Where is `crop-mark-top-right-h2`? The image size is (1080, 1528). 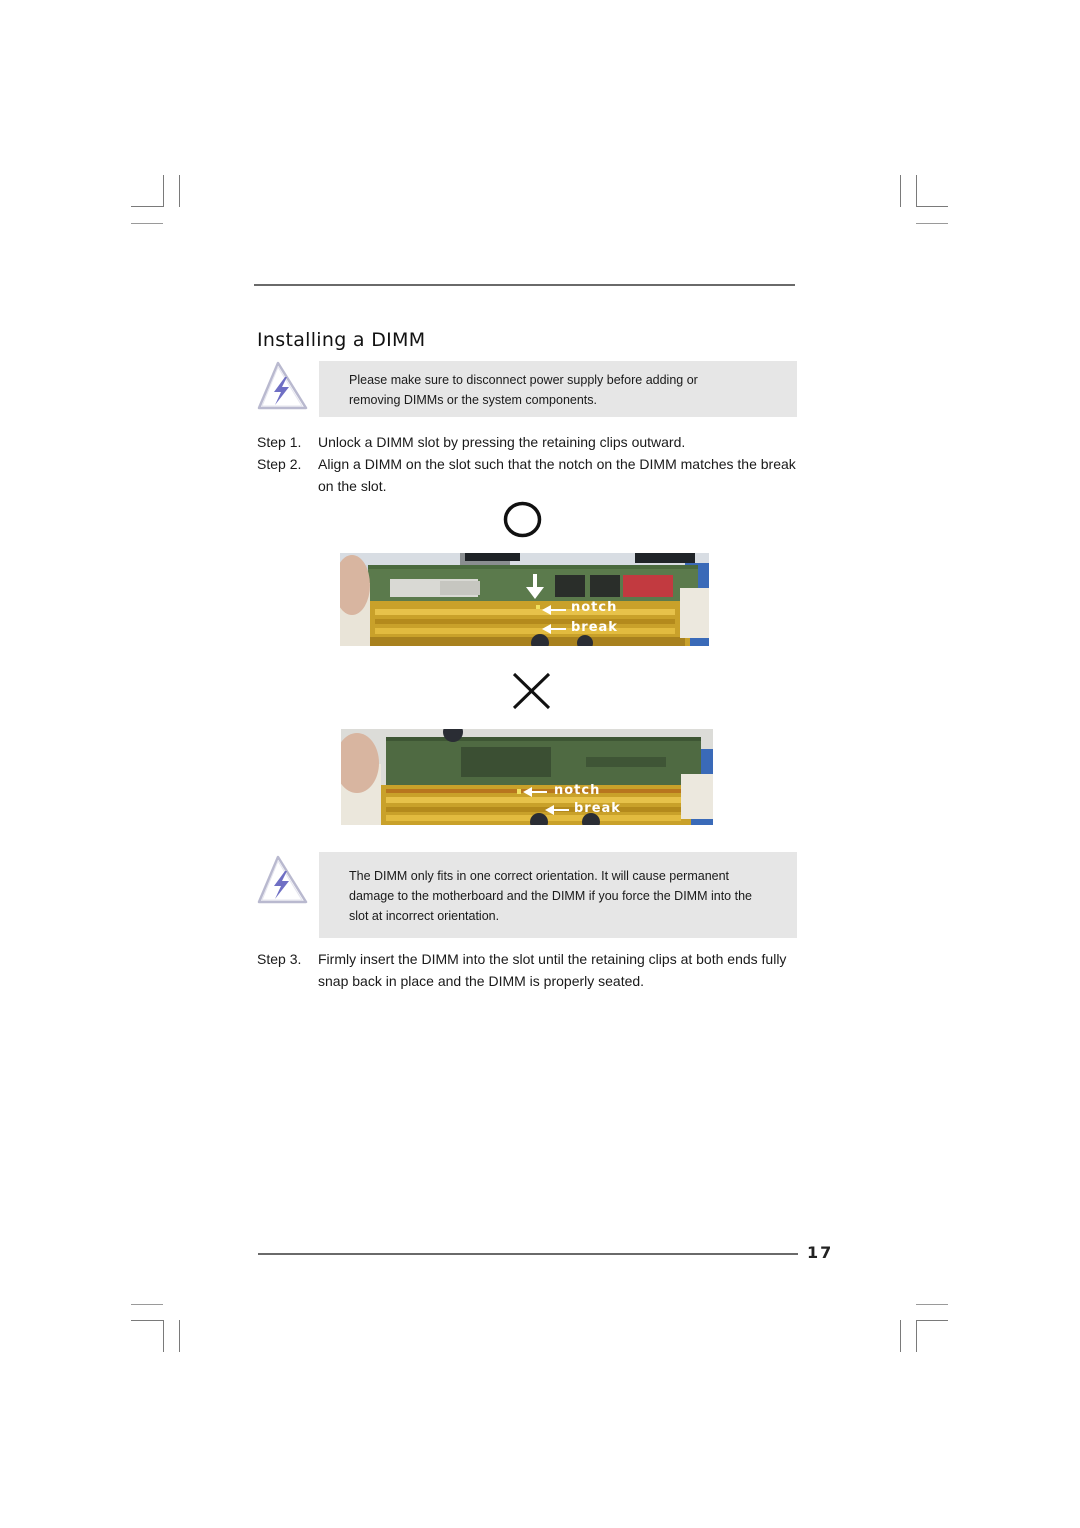
crop-mark-top-right-h2 is located at coordinates (932, 223).